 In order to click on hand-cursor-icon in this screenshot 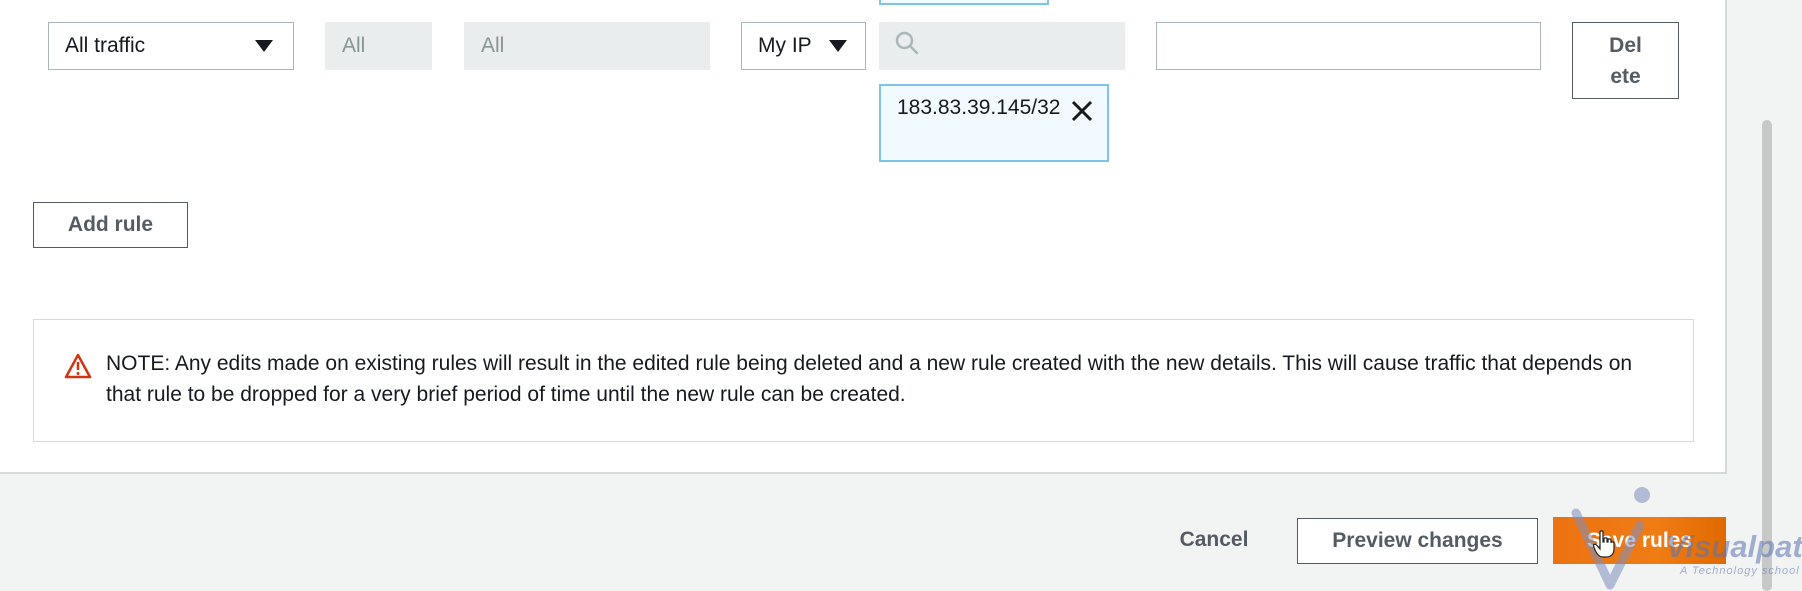, I will do `click(1603, 544)`.